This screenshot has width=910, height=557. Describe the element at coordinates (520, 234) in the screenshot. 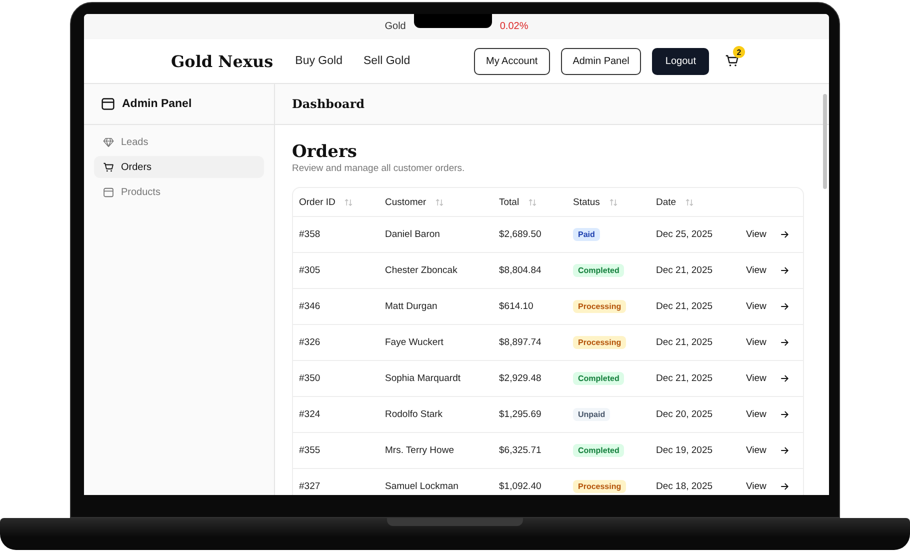

I see `order-total: $2,689.50` at that location.